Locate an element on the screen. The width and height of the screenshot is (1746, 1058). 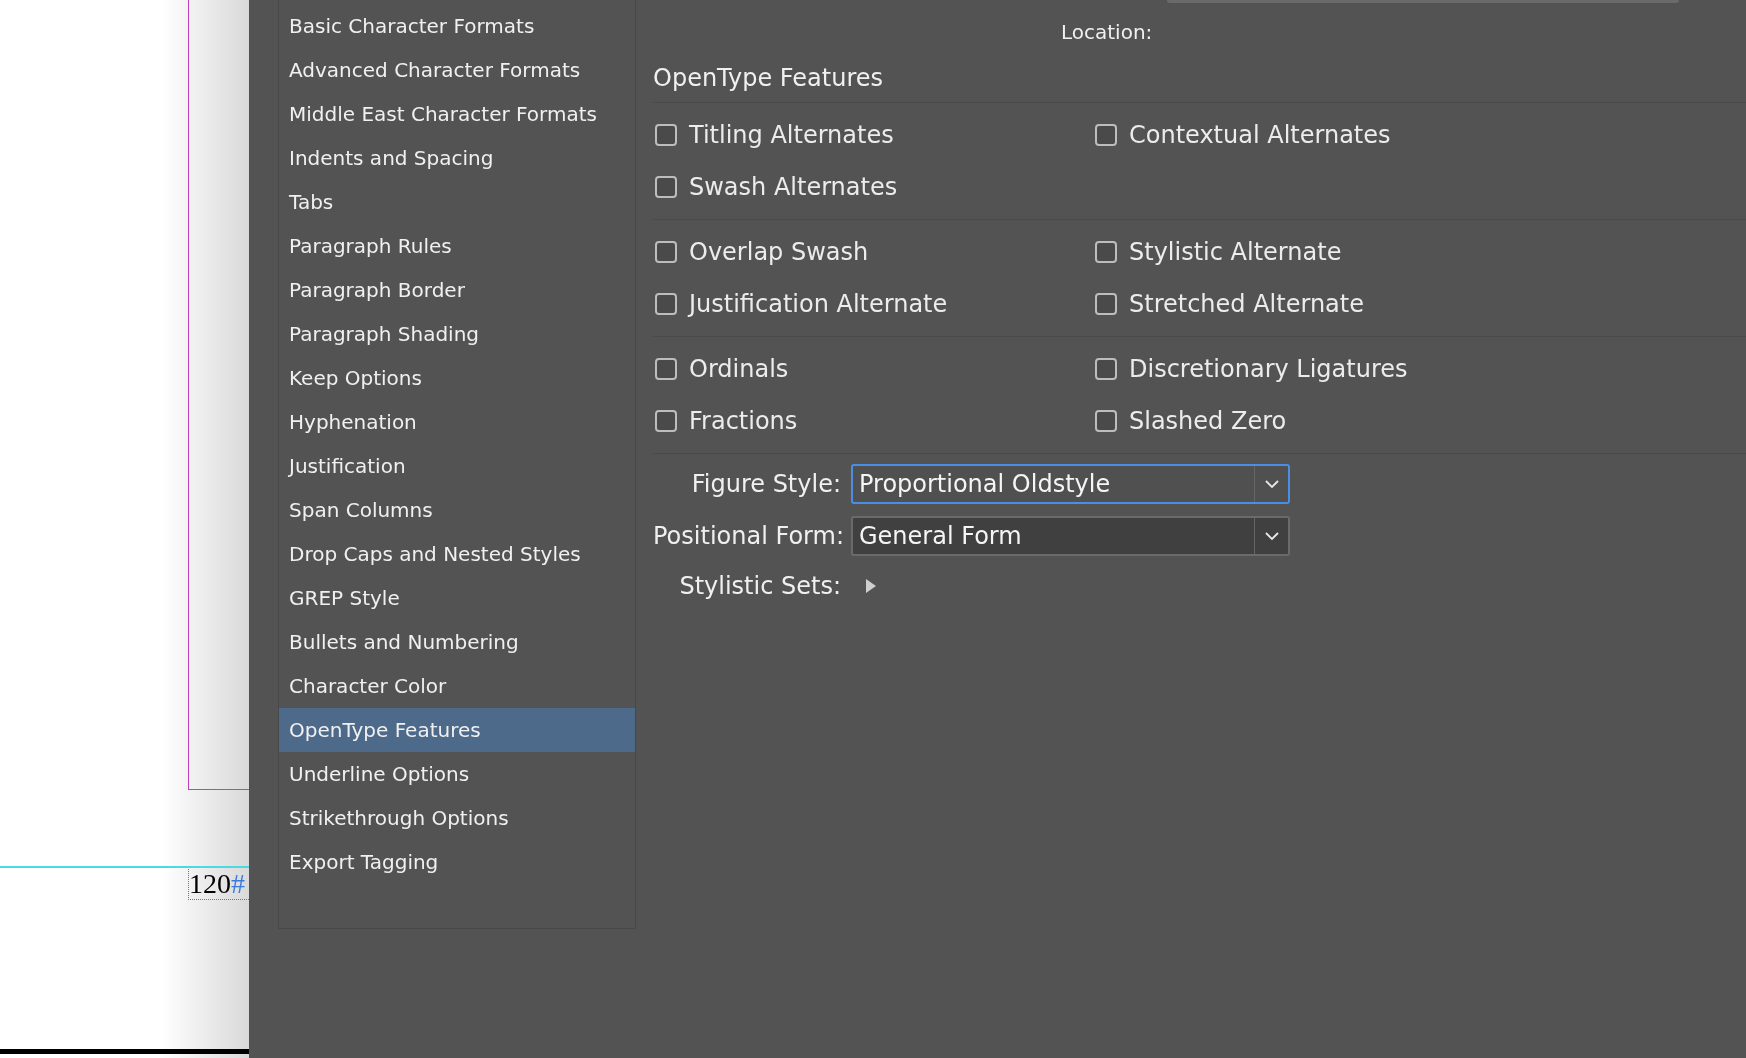
checkbox-label: Contextual Alternates is located at coordinates (1260, 135).